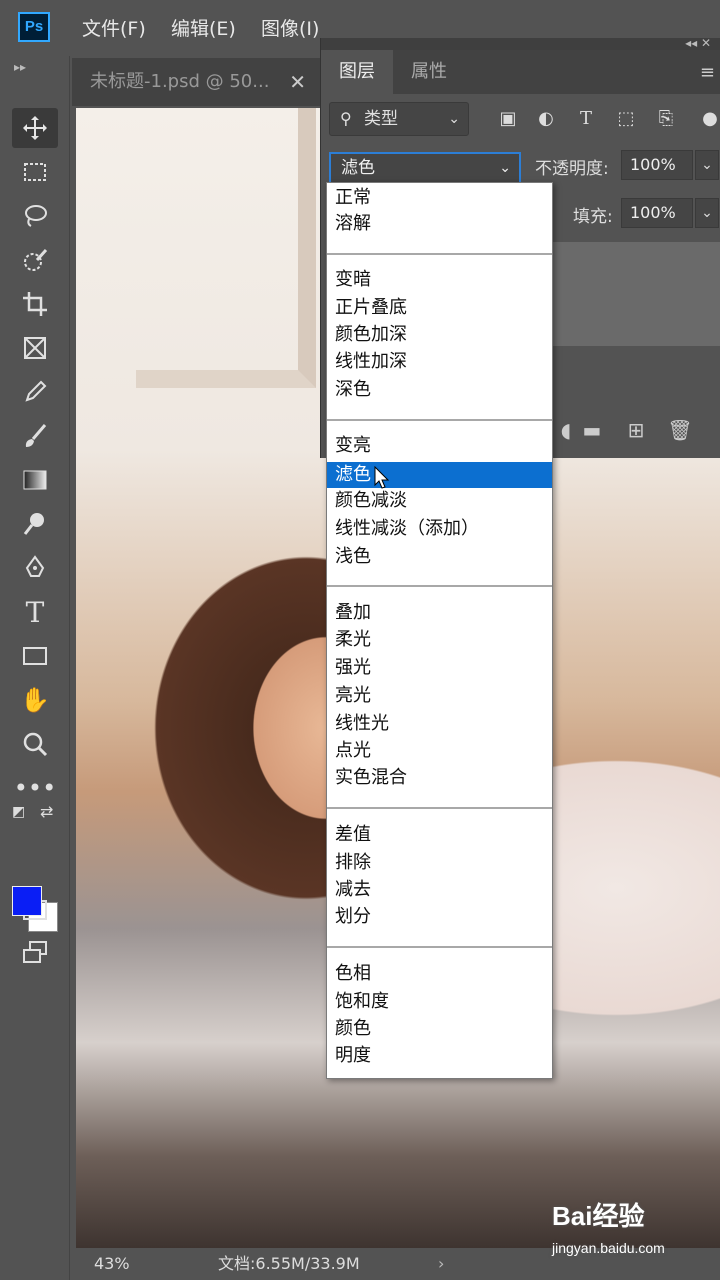 The width and height of the screenshot is (720, 1280). I want to click on collapse-panel-icon: ◂◂ ✕, so click(698, 43).